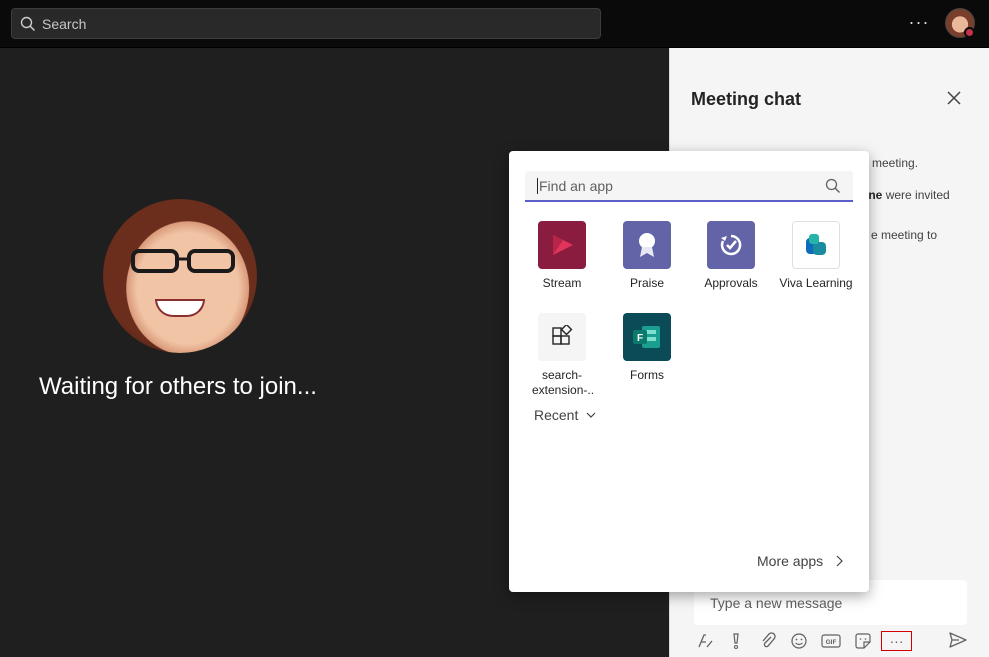 This screenshot has width=989, height=657. Describe the element at coordinates (896, 641) in the screenshot. I see `messaging-extensions-button: ···` at that location.